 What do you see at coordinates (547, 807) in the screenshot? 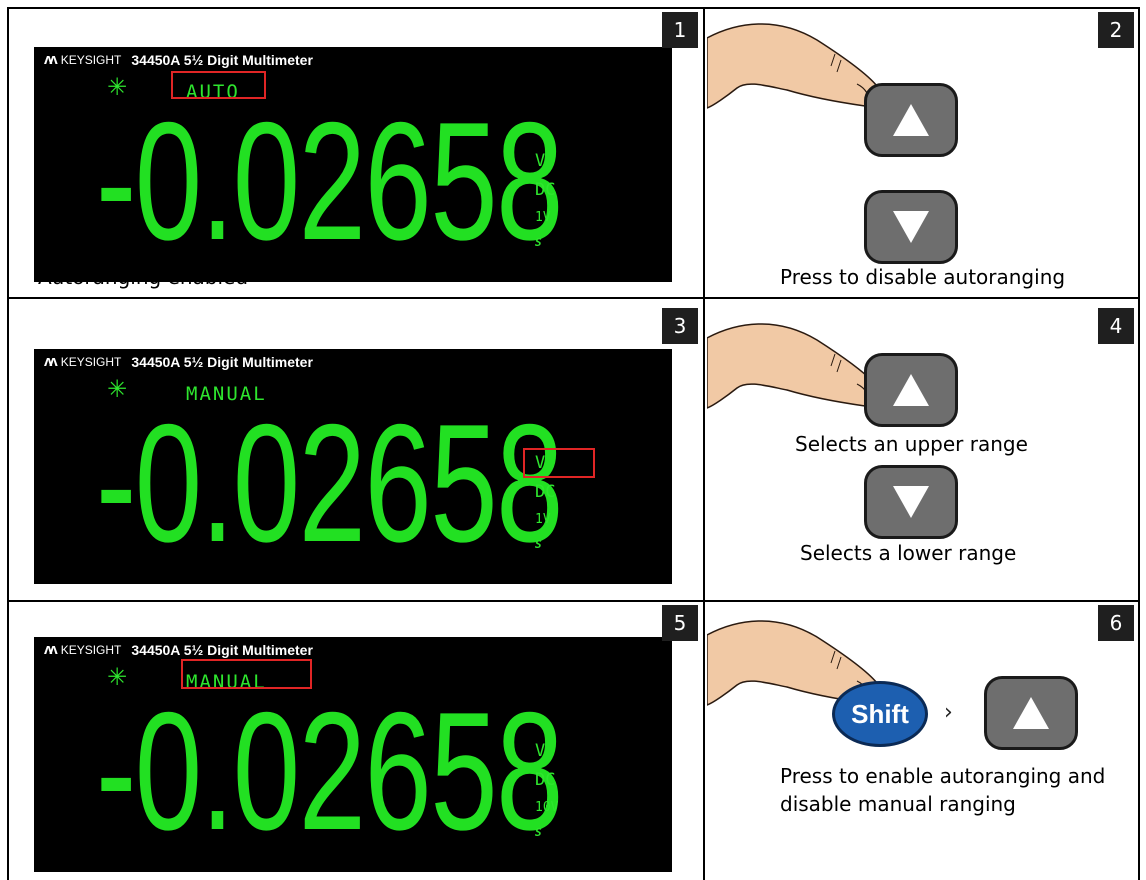
I see `range-label: 10V` at bounding box center [547, 807].